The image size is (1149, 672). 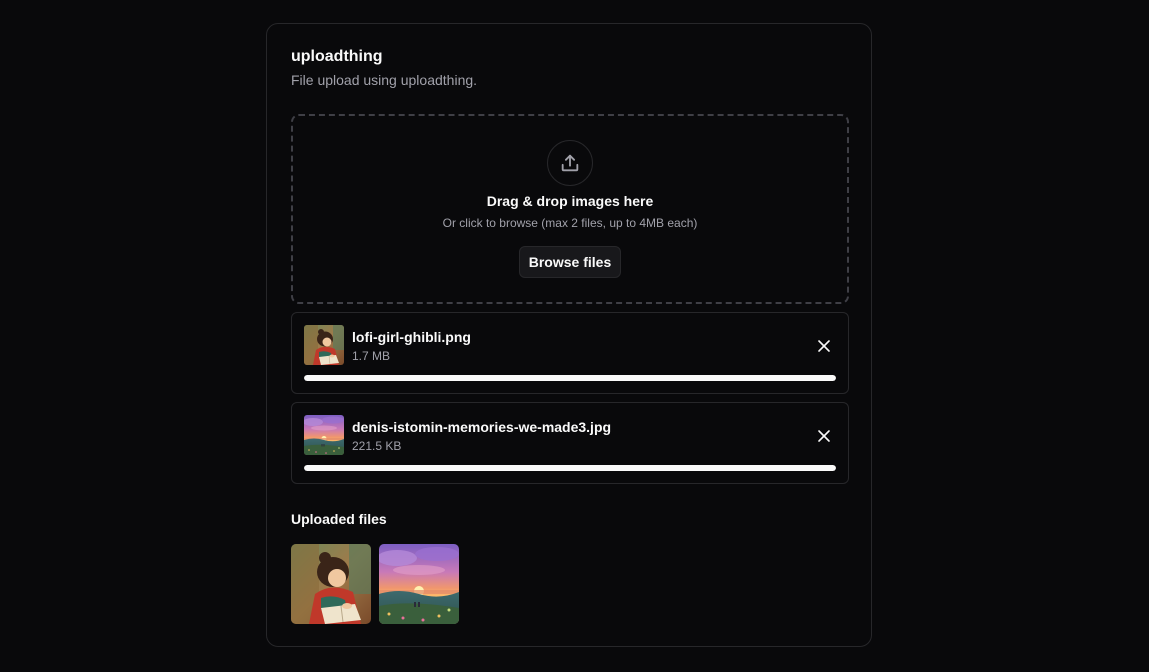 I want to click on file-size: 221.5 KB, so click(x=377, y=446).